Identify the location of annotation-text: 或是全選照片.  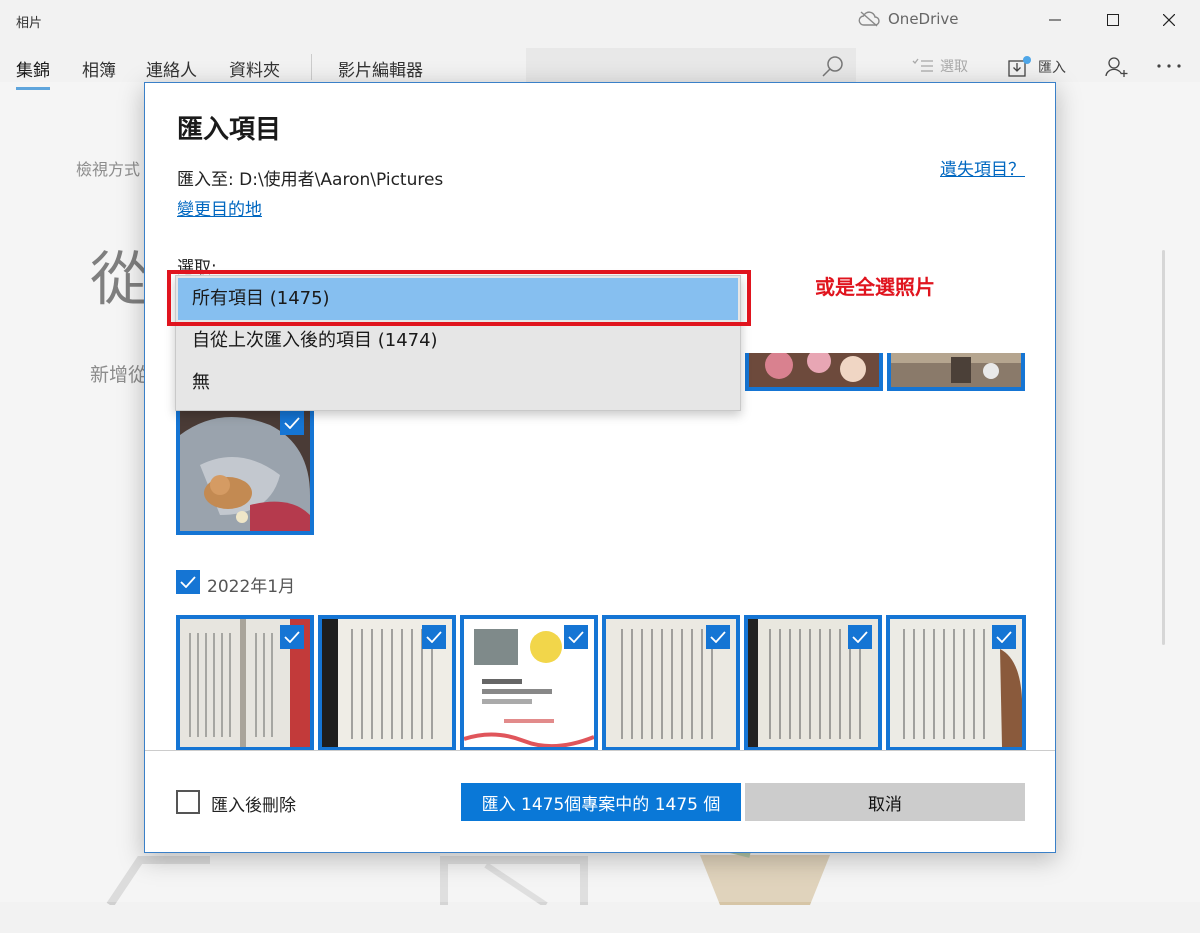
(875, 287).